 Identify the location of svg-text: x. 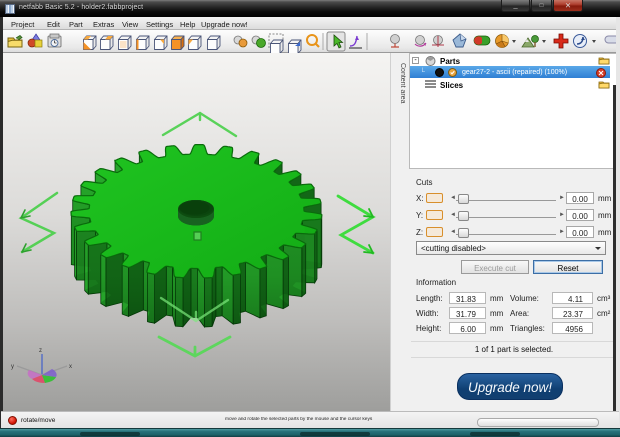
(70, 367).